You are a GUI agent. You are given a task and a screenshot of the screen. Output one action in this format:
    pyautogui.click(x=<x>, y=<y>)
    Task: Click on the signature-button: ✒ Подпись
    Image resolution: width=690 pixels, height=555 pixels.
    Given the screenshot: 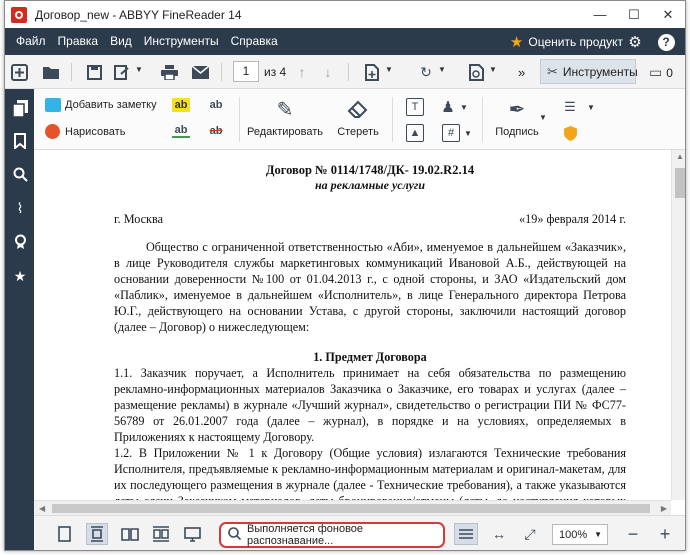 What is the action you would take?
    pyautogui.click(x=517, y=118)
    